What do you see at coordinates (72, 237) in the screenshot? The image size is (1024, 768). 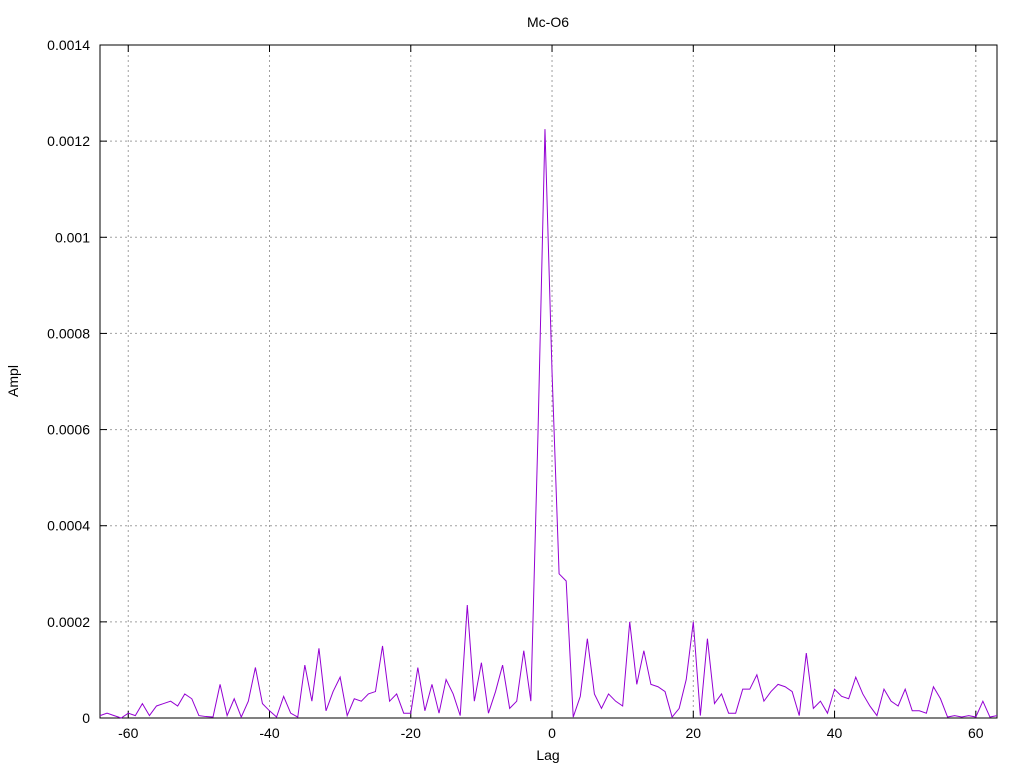 I see `y-tick-label: 0.001` at bounding box center [72, 237].